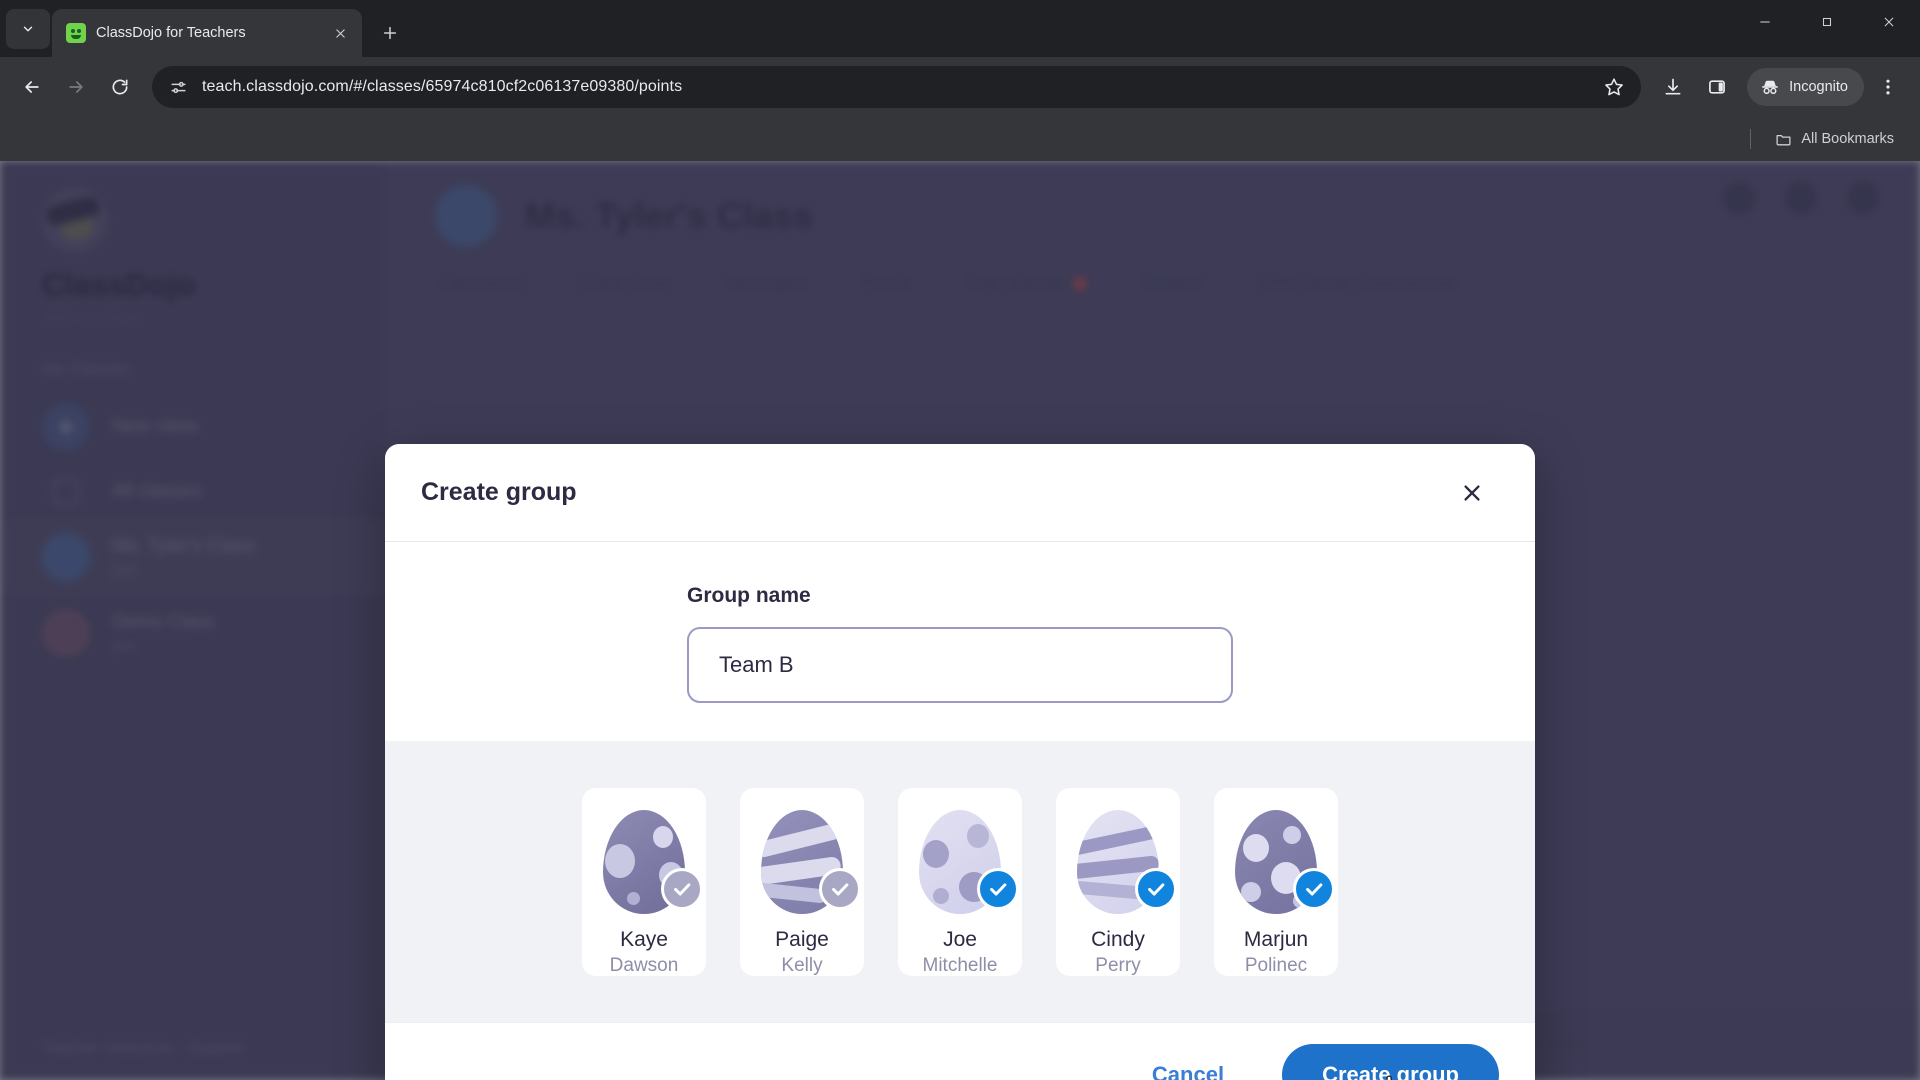 The width and height of the screenshot is (1920, 1080). I want to click on bookmarks-divider, so click(1751, 139).